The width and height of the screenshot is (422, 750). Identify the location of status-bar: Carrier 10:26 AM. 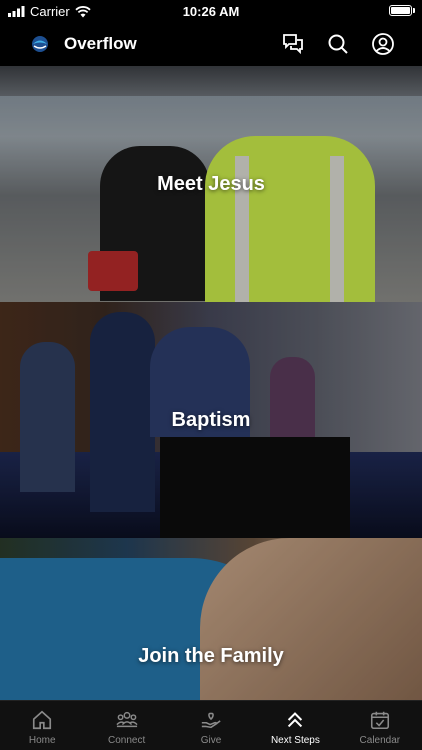
(211, 11).